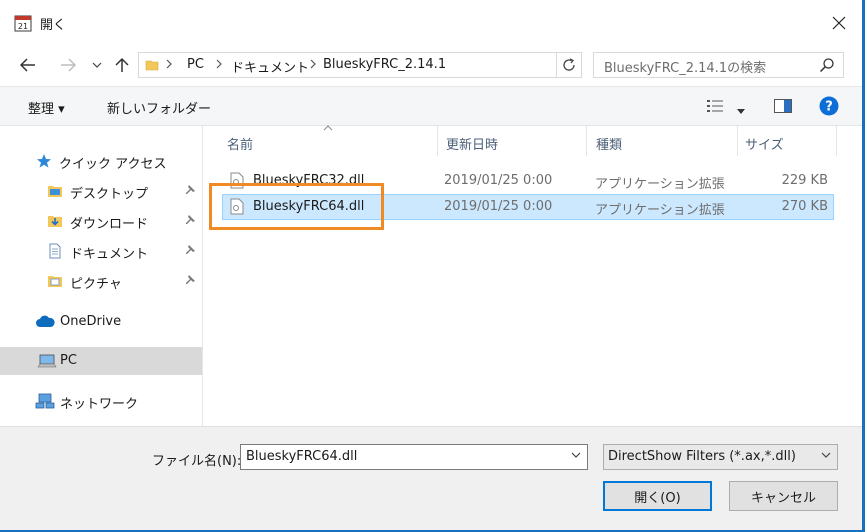 The width and height of the screenshot is (865, 532). I want to click on title-bar: 21 開く, so click(431, 23).